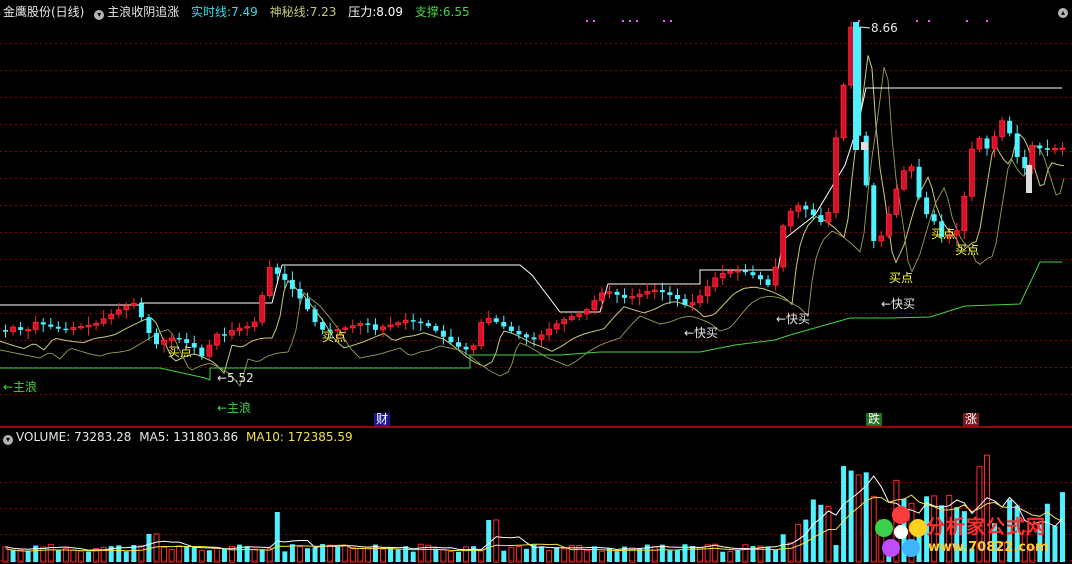 This screenshot has width=1072, height=564. Describe the element at coordinates (143, 12) in the screenshot. I see `indicator-name: 主浪收阴追涨` at that location.